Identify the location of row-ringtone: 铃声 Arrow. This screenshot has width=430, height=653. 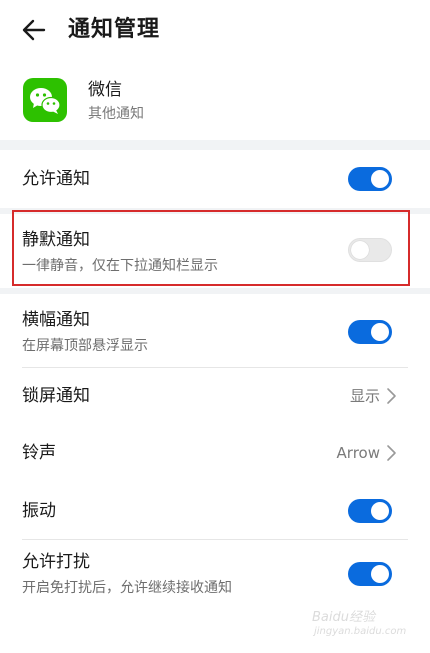
(215, 453).